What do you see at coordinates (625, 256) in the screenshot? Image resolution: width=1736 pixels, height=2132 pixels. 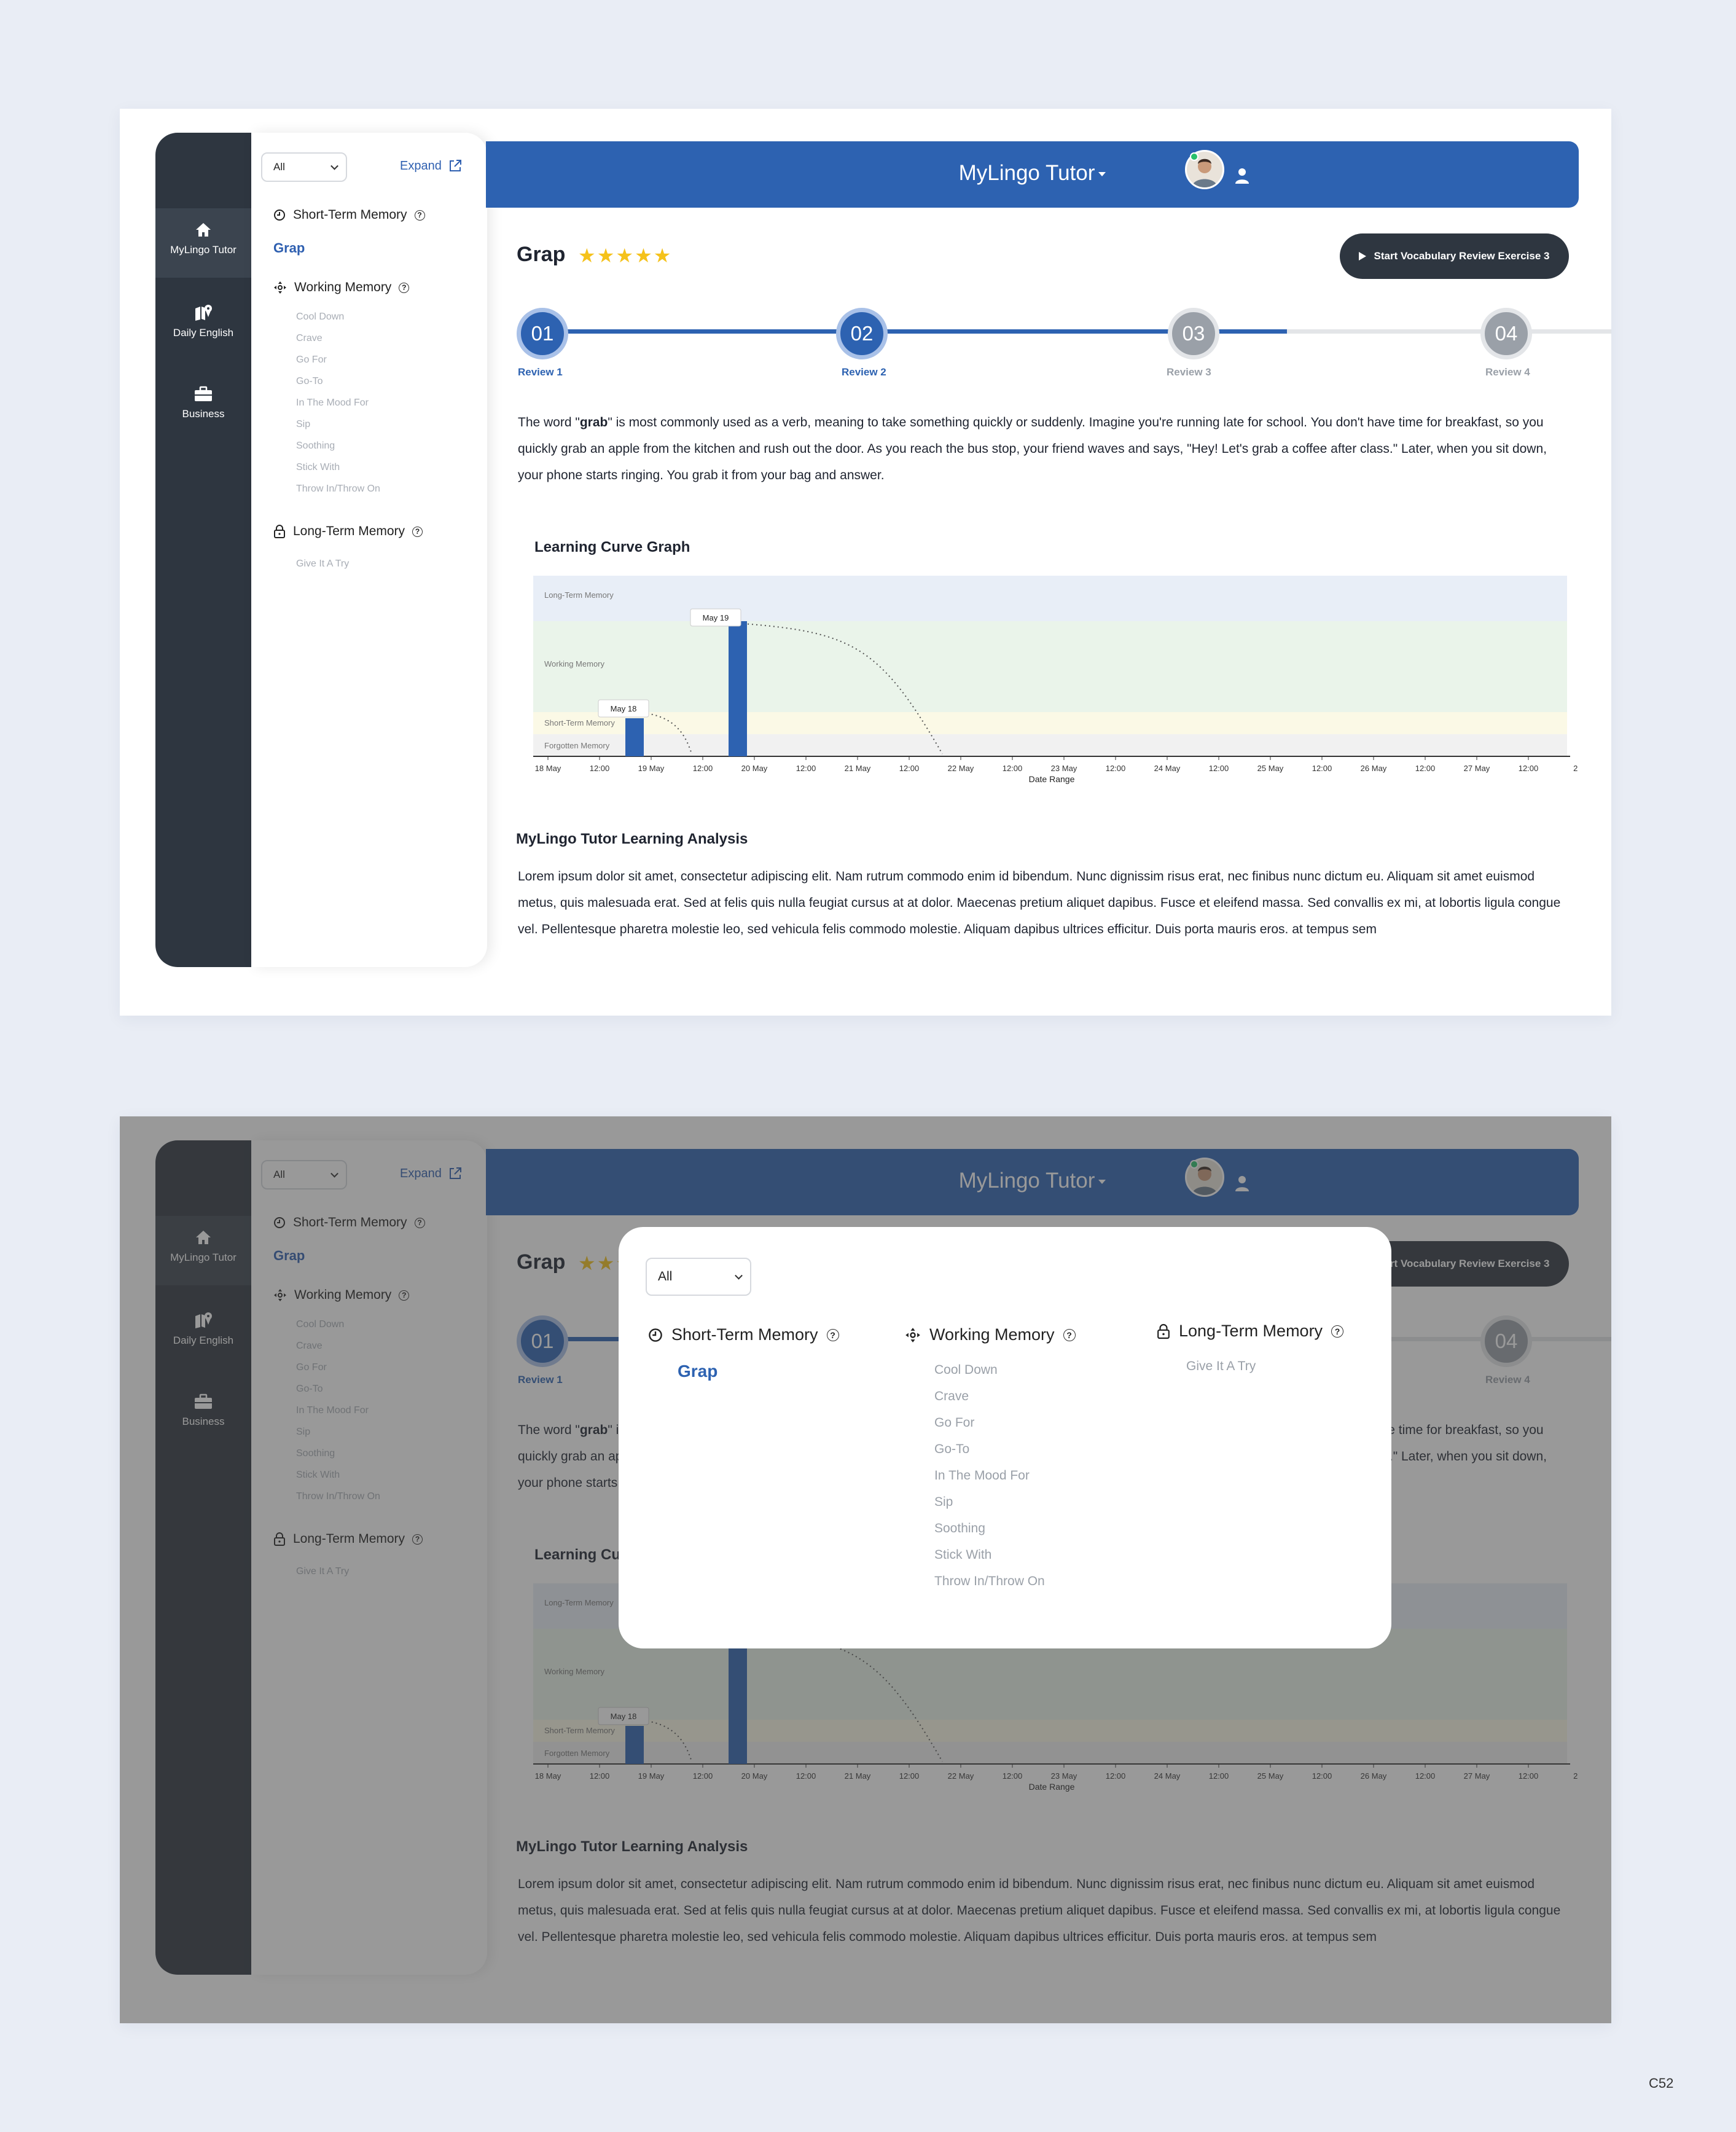 I see `star-rating: ★★★★★` at bounding box center [625, 256].